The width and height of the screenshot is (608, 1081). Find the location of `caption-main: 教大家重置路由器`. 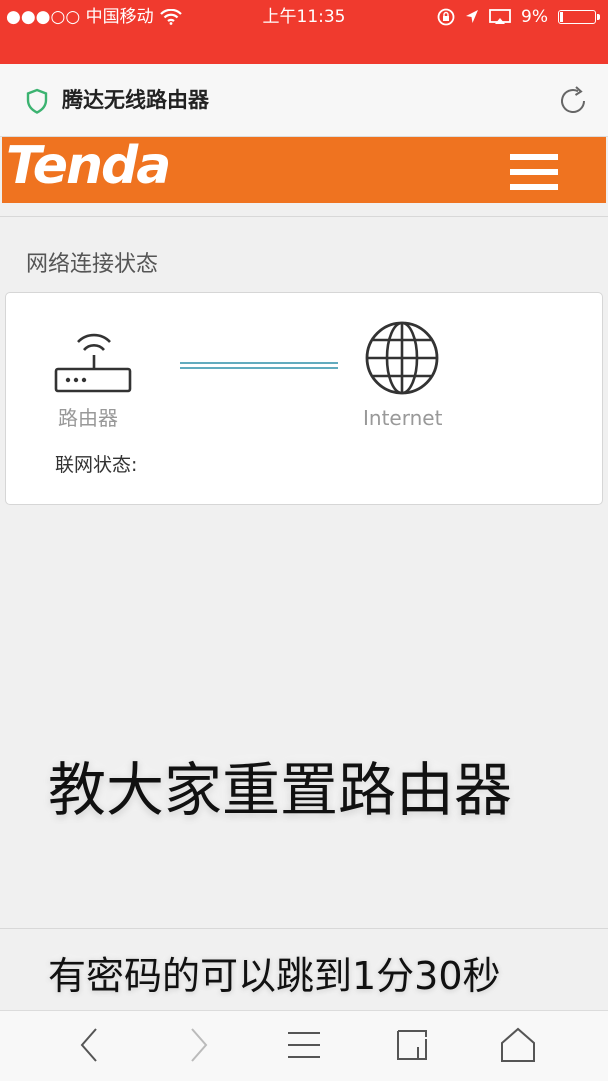

caption-main: 教大家重置路由器 is located at coordinates (280, 790).